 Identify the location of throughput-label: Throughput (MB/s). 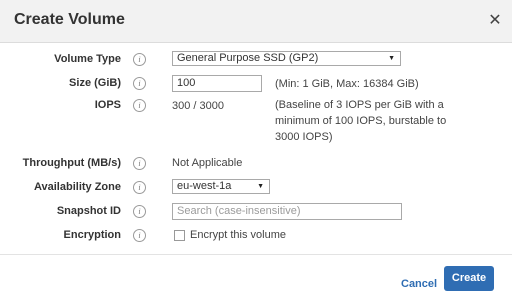
(71, 163).